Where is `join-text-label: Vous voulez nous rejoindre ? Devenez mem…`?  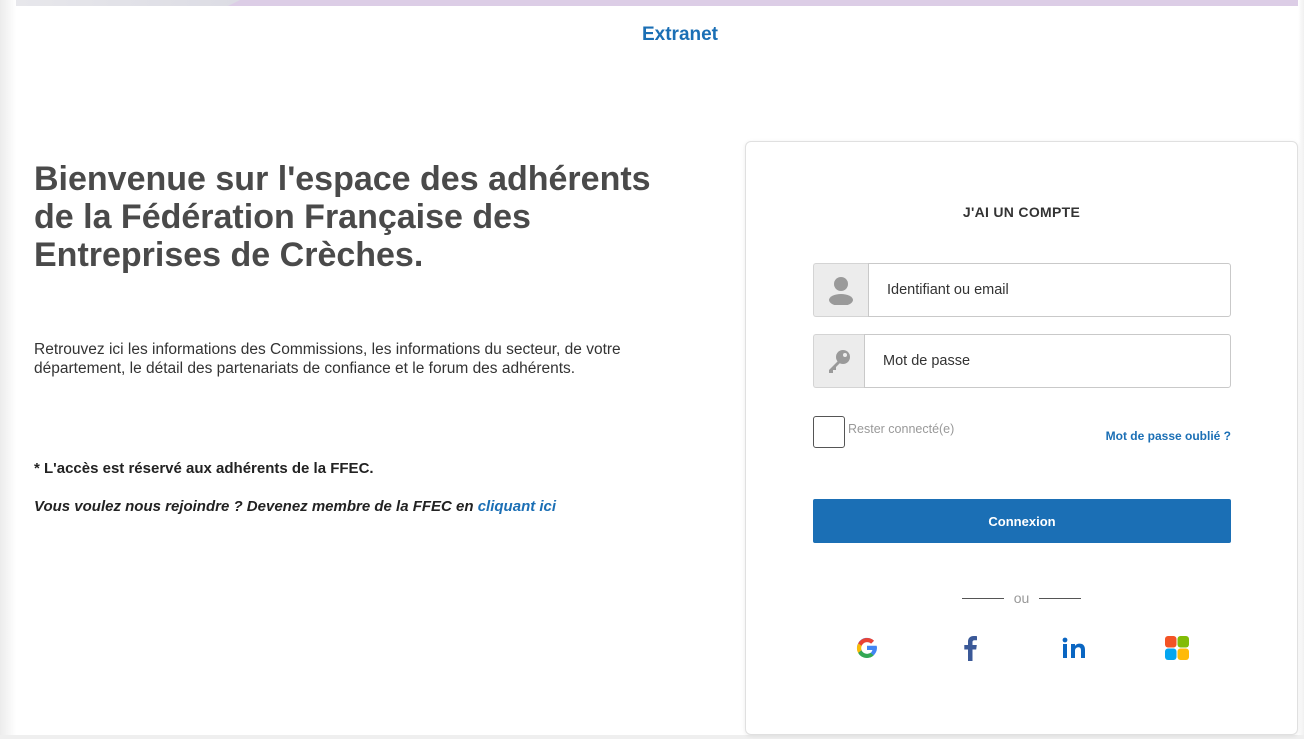
join-text-label: Vous voulez nous rejoindre ? Devenez mem… is located at coordinates (256, 506).